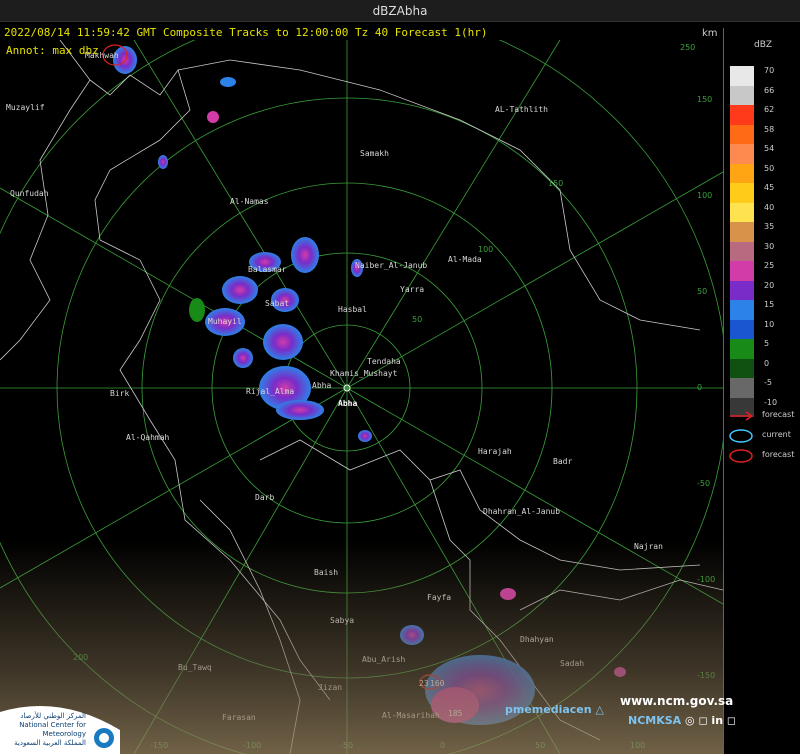 The height and width of the screenshot is (754, 800). I want to click on range-ring-label: 100, so click(485, 249).